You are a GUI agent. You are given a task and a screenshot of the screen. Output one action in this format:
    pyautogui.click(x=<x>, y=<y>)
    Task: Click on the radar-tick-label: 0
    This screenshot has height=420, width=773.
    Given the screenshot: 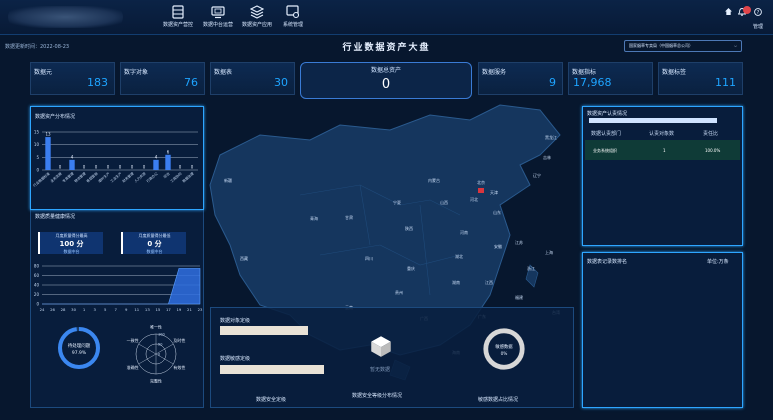 What is the action you would take?
    pyautogui.click(x=159, y=355)
    